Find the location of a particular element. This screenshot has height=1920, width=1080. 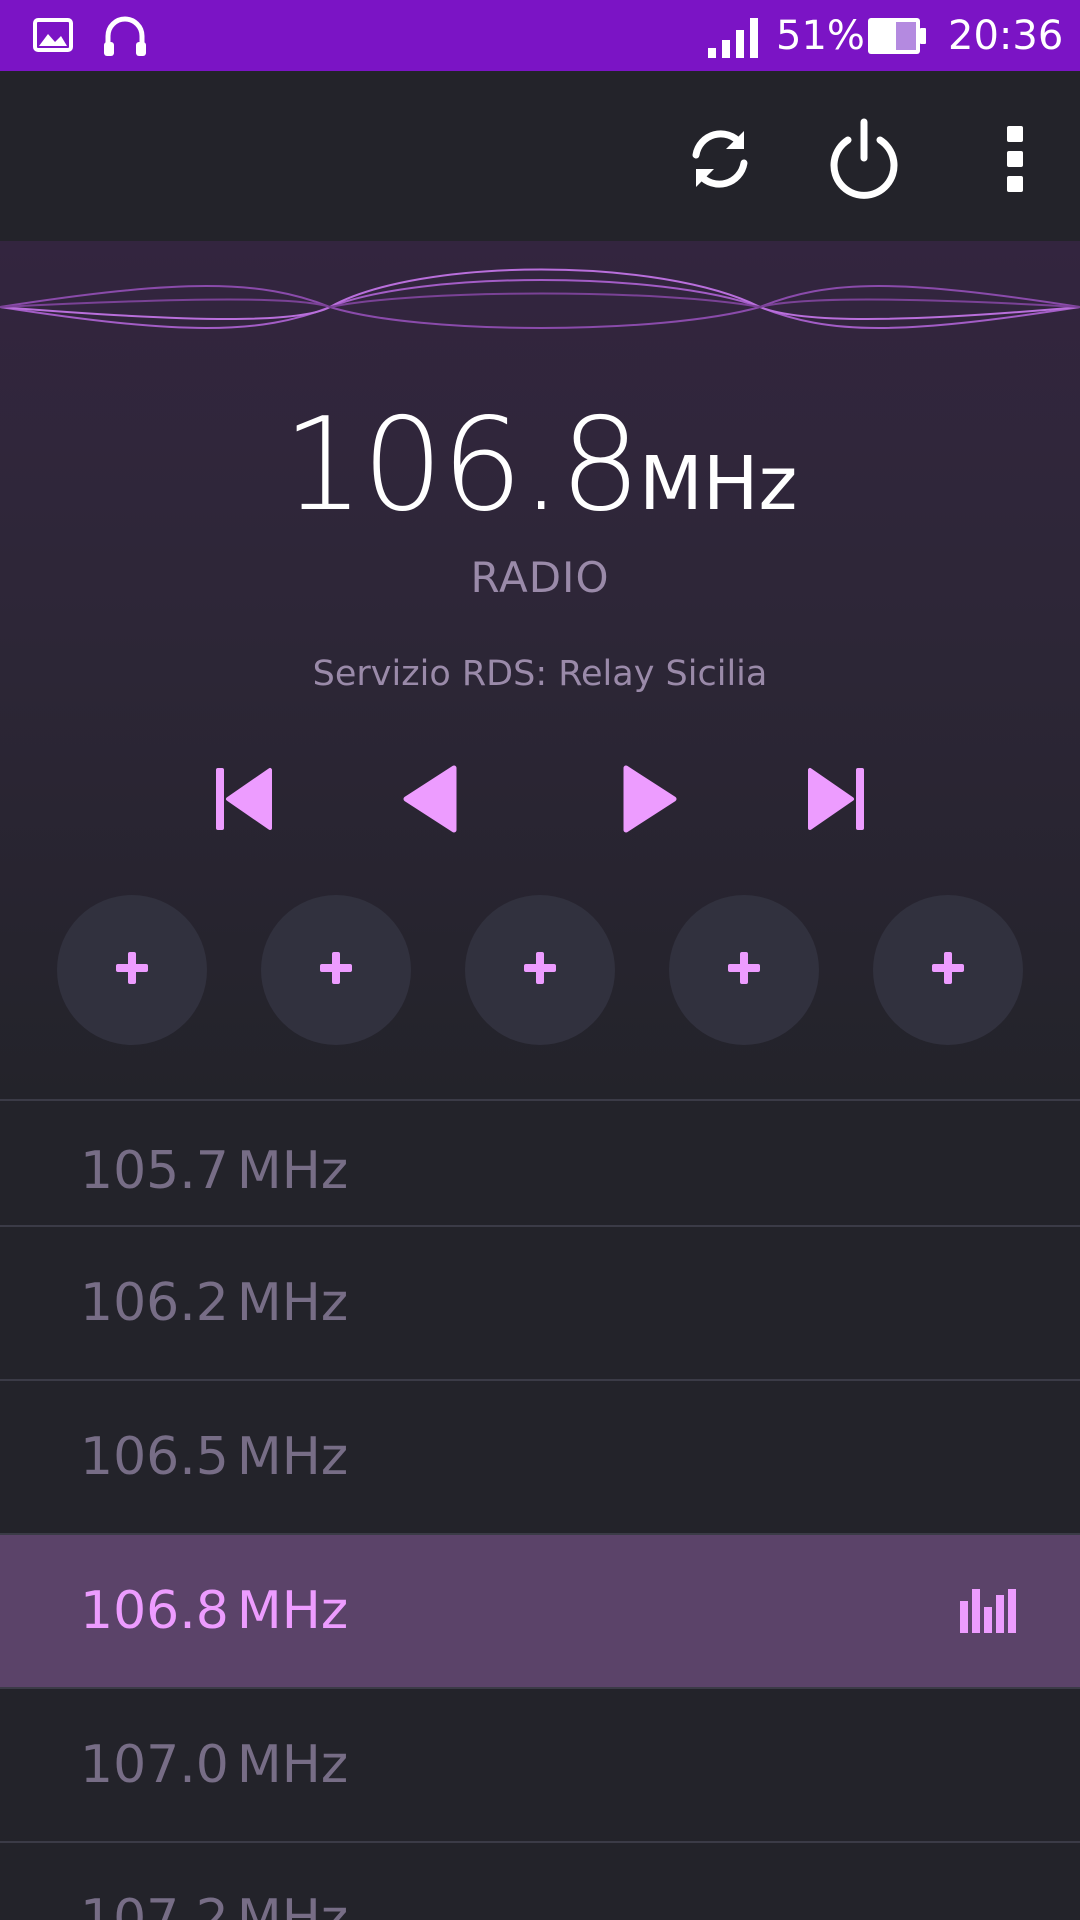

rds-text: Servizio RDS: Relay Sicilia is located at coordinates (540, 674).